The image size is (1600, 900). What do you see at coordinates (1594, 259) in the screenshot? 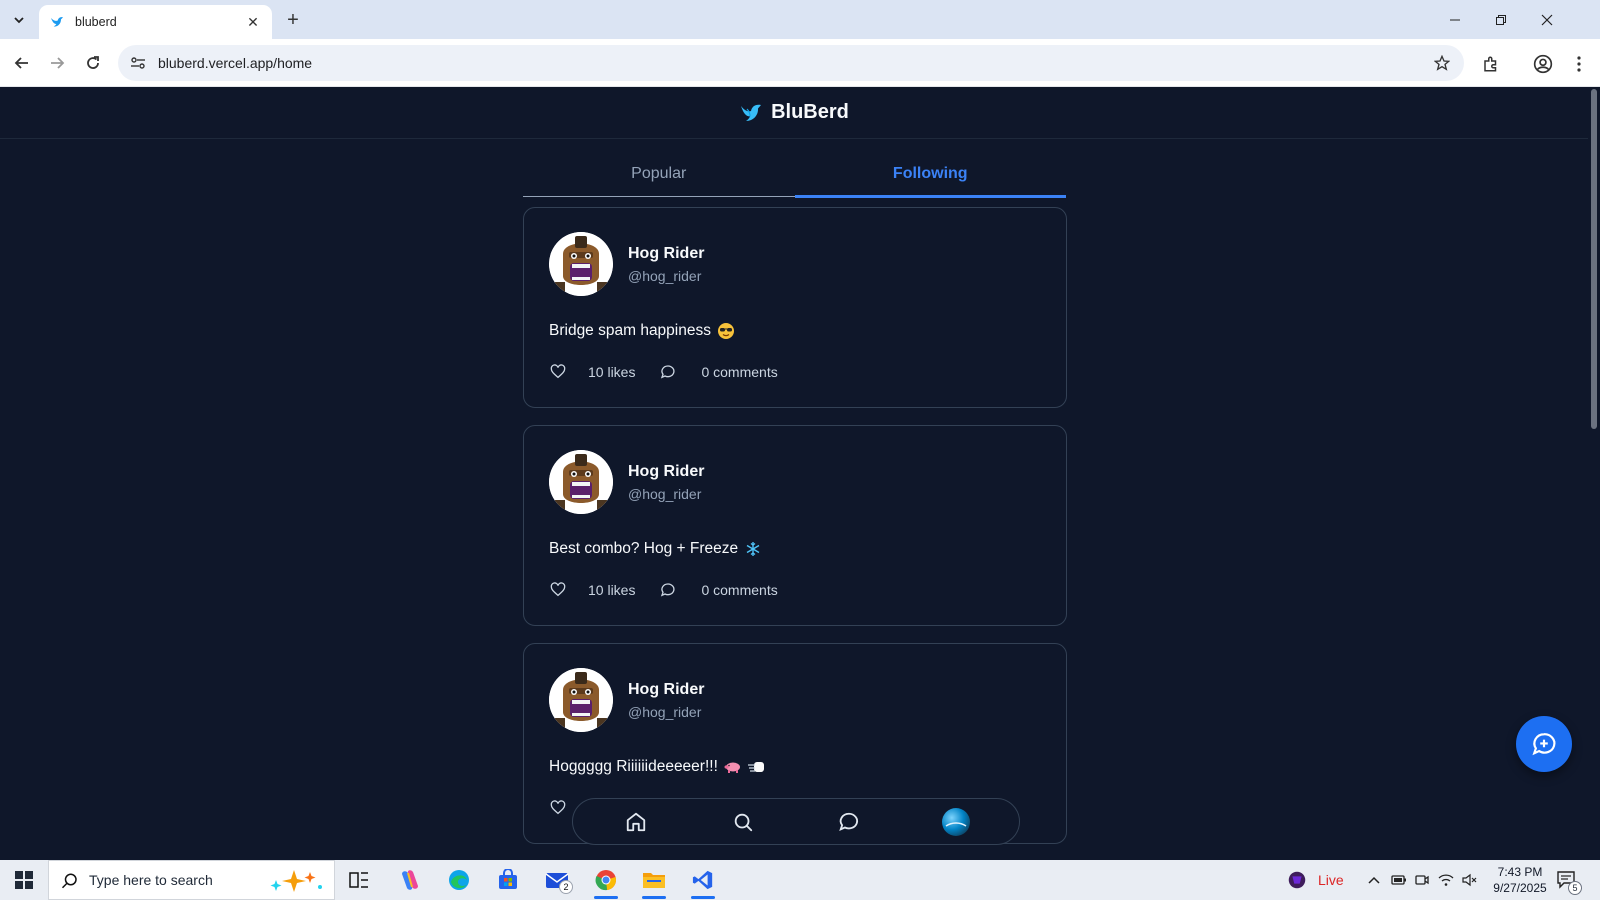
I see `scrollbar-thumb` at bounding box center [1594, 259].